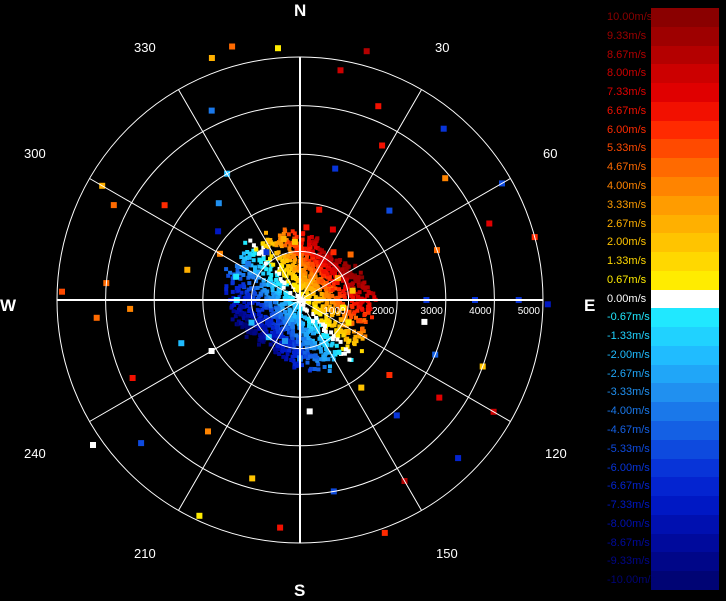  I want to click on legend-label: 6.67m/s, so click(627, 110).